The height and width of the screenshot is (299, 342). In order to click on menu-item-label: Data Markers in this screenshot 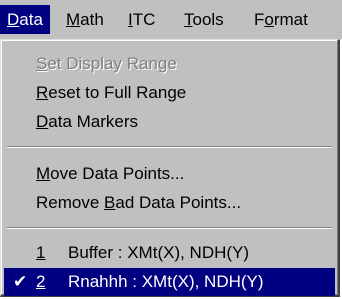, I will do `click(87, 122)`.